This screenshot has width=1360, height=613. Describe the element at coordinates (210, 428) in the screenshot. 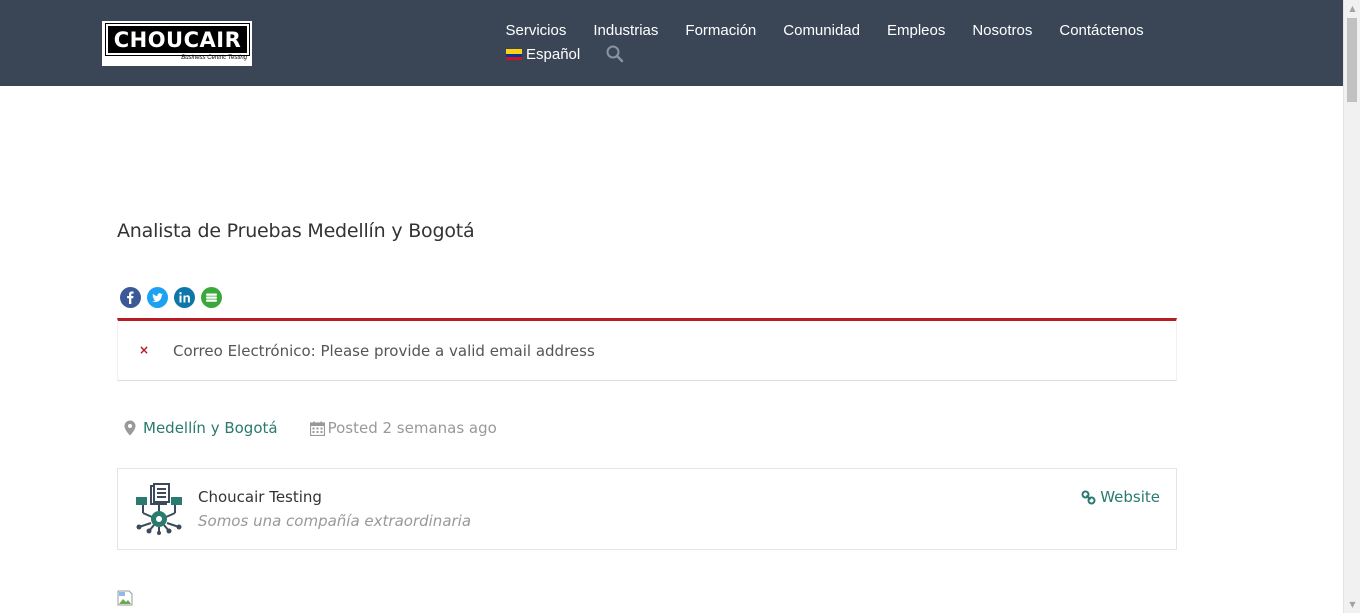

I see `job-location-label: Medellín y Bogotá` at that location.